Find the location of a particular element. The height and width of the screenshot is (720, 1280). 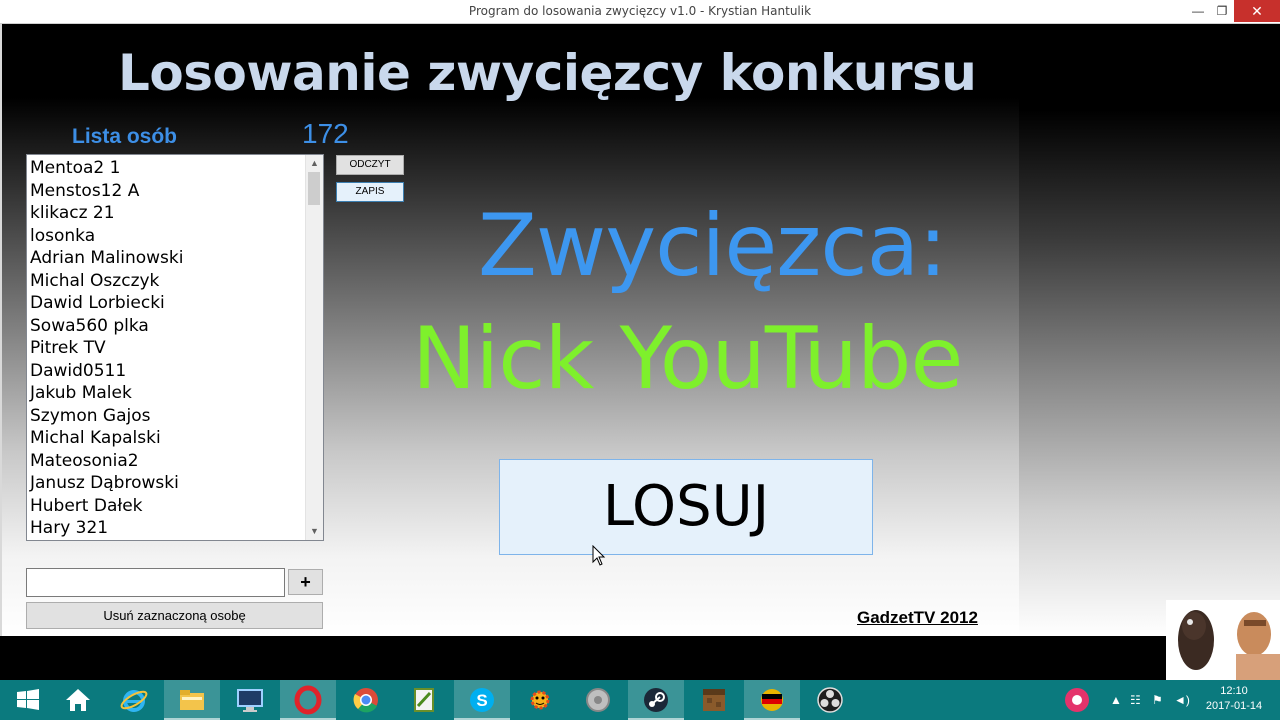

internet-explorer-icon is located at coordinates (134, 701).